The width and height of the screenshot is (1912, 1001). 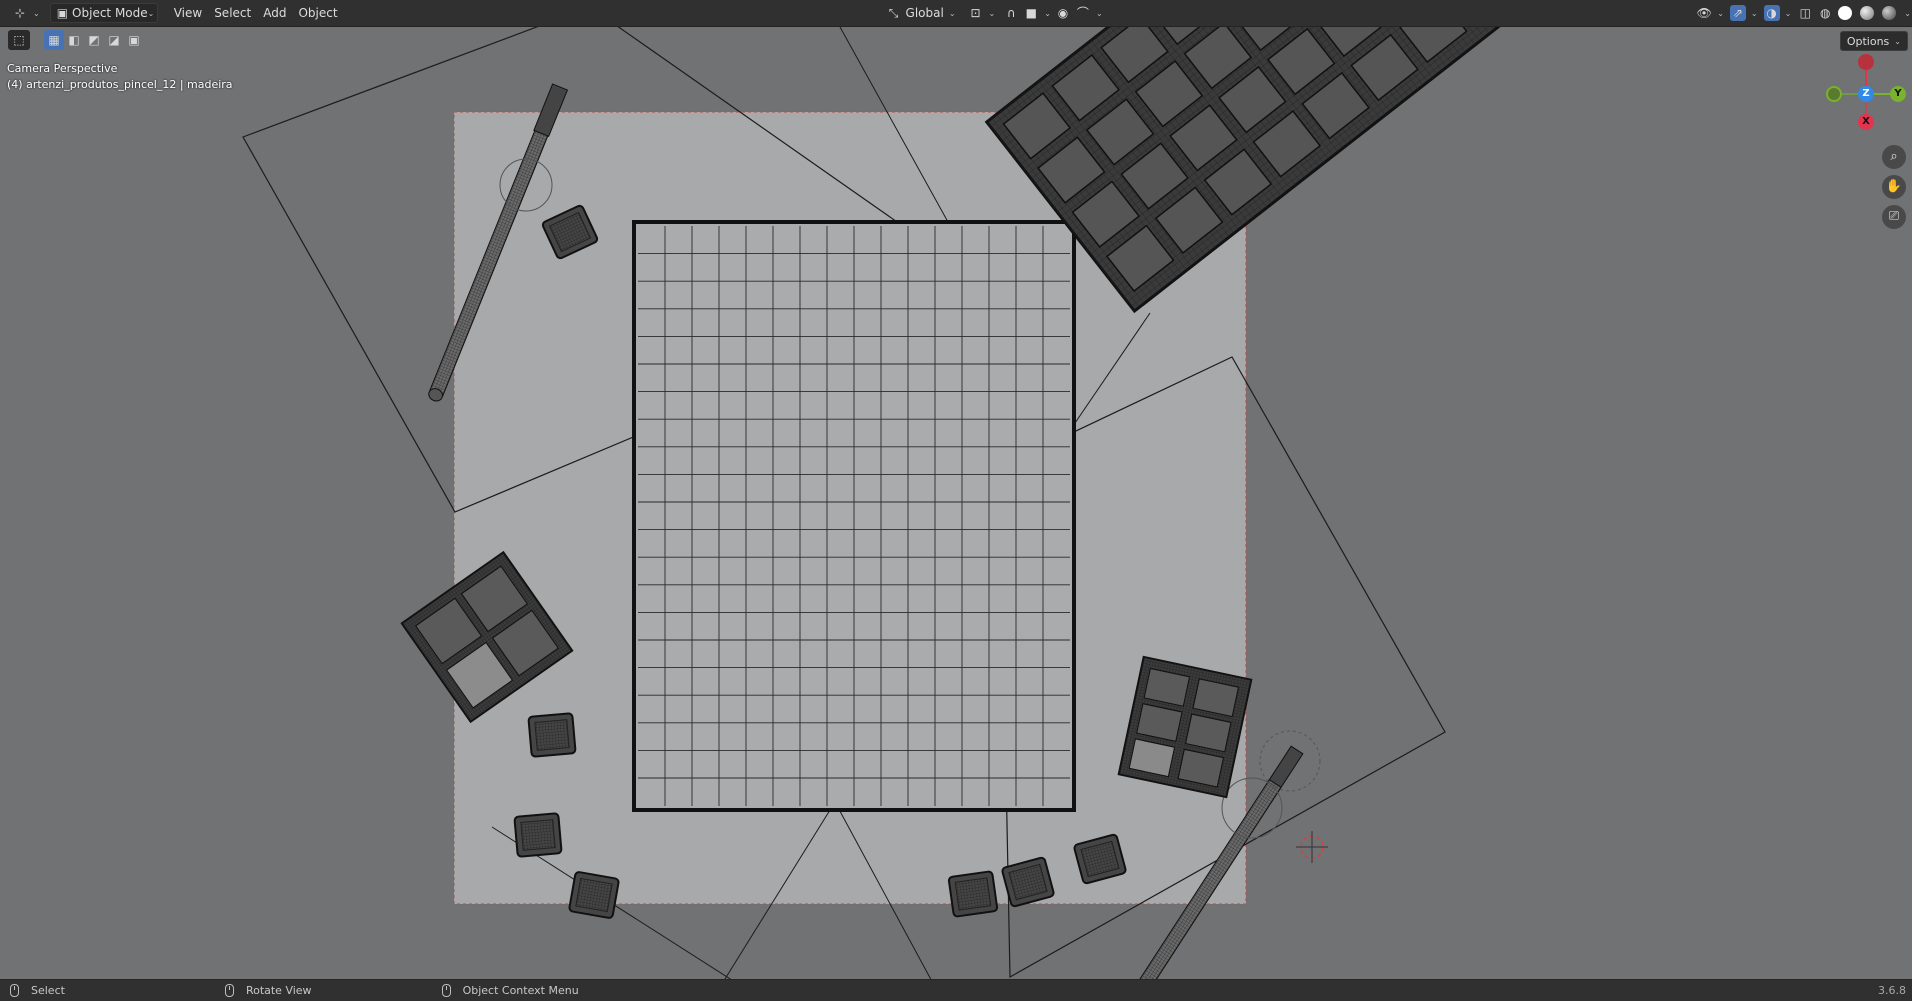 I want to click on gizmo-neg-z-dot, so click(x=1866, y=62).